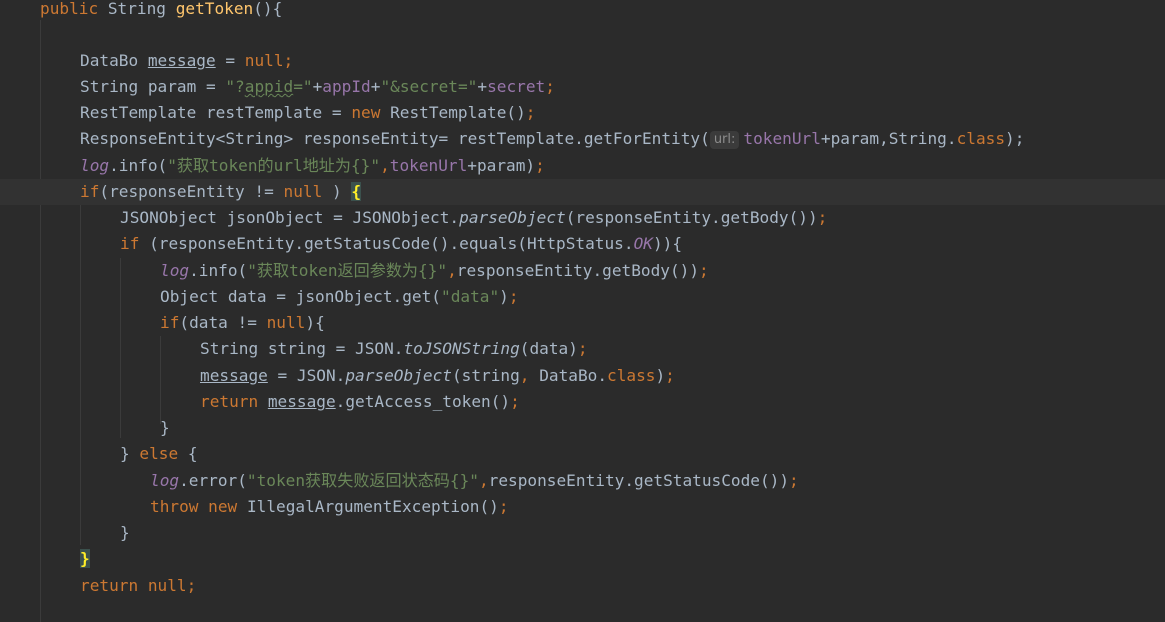 The image size is (1165, 622). What do you see at coordinates (213, 480) in the screenshot?
I see `code-token: .error(` at bounding box center [213, 480].